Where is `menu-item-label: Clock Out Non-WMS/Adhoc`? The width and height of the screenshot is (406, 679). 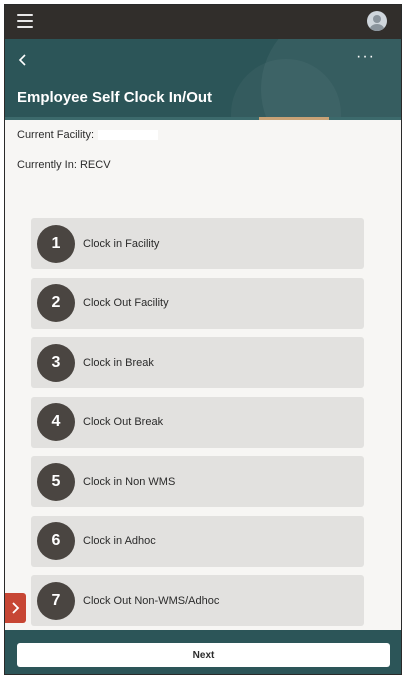 menu-item-label: Clock Out Non-WMS/Adhoc is located at coordinates (151, 600).